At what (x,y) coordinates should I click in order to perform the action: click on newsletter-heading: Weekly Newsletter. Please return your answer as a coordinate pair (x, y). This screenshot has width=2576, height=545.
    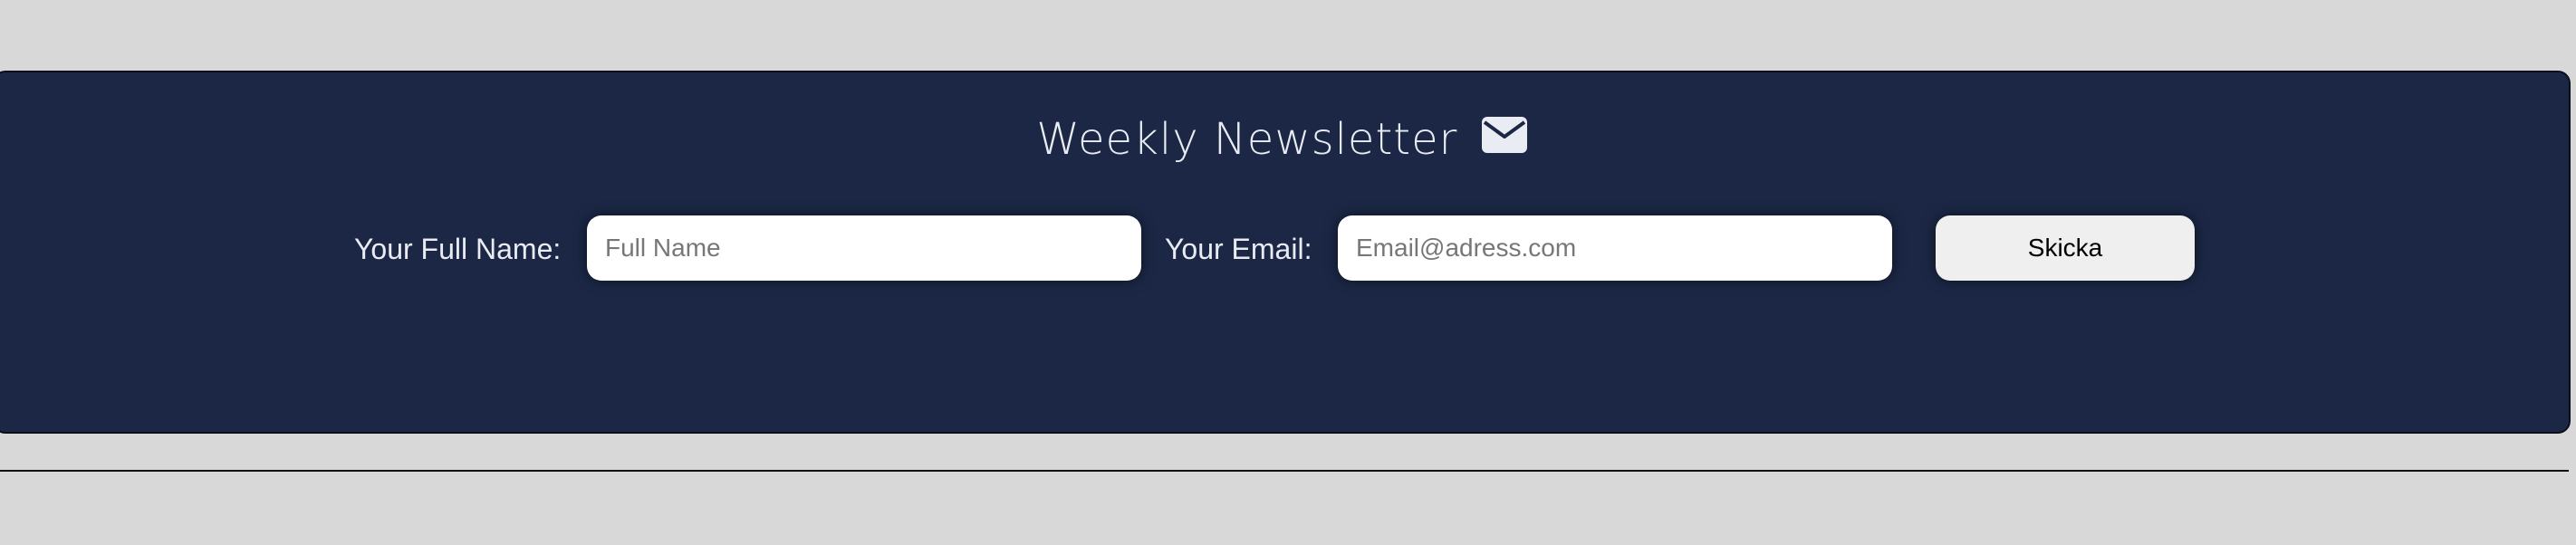
    Looking at the image, I should click on (1284, 141).